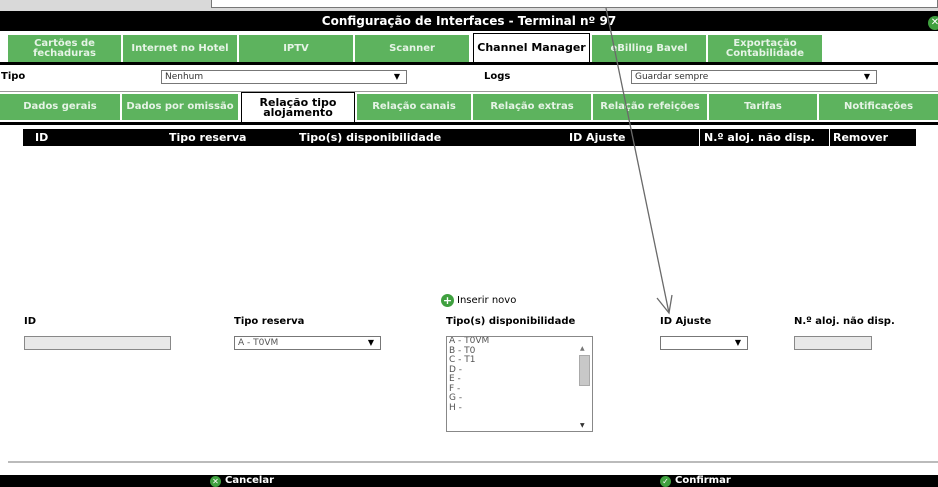 The width and height of the screenshot is (938, 487). I want to click on tab-label: Internet no Hotel, so click(180, 48).